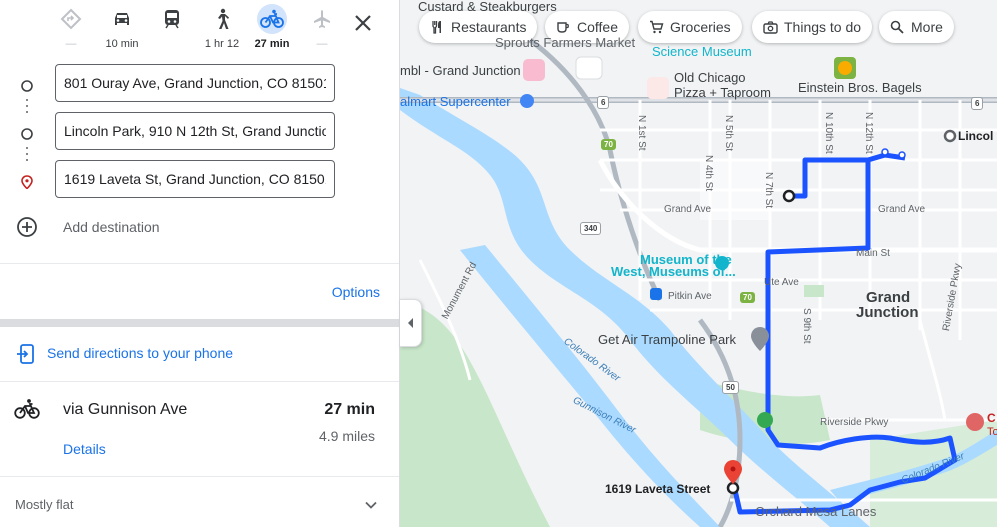 This screenshot has width=997, height=527. I want to click on map-label-walmart: almart Supercenter, so click(455, 101).